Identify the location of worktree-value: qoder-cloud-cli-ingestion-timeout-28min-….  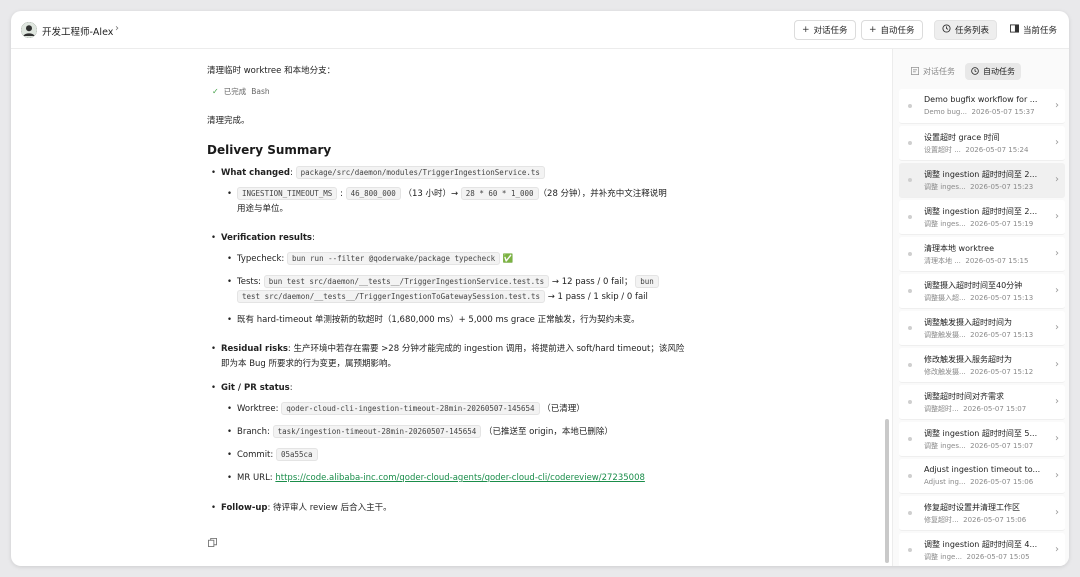
(410, 408).